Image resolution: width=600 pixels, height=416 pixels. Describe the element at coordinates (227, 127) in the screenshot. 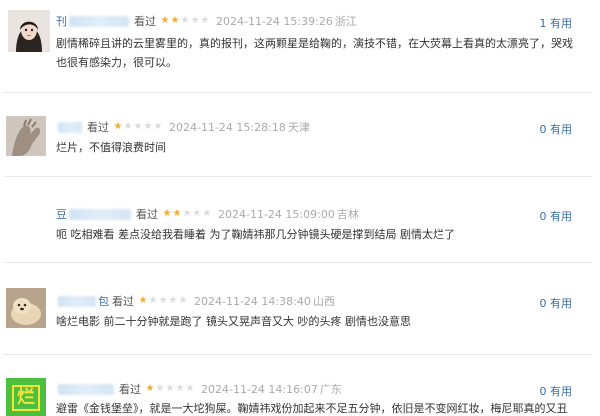

I see `comment-time: 2024-11-24 15:28:18` at that location.